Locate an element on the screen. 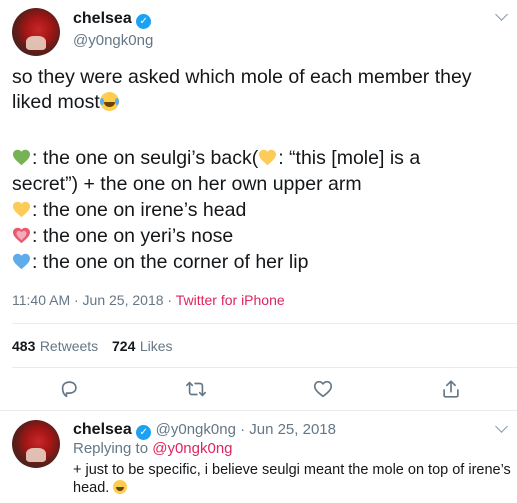 The image size is (517, 503). tweet-text-line: : the one on irene’s head is located at coordinates (129, 210).